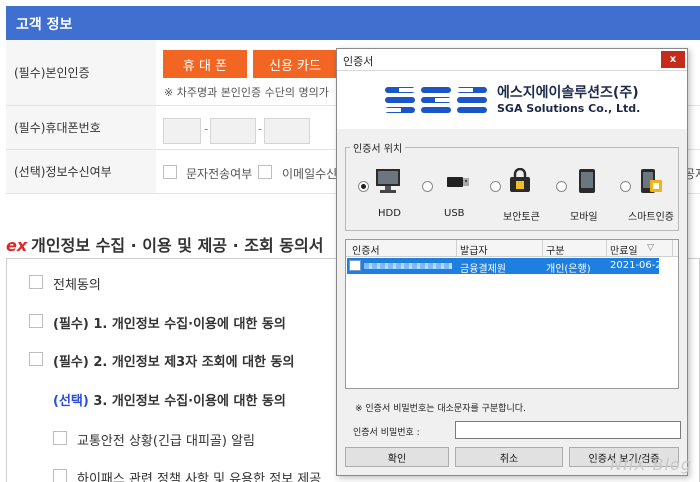 The image size is (700, 482). What do you see at coordinates (260, 129) in the screenshot?
I see `phone-dash-2: -` at bounding box center [260, 129].